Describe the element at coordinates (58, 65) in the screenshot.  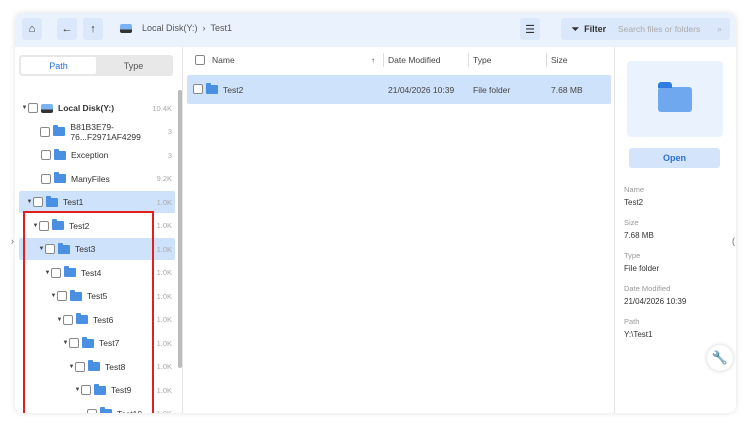
I see `tab-path: Path` at that location.